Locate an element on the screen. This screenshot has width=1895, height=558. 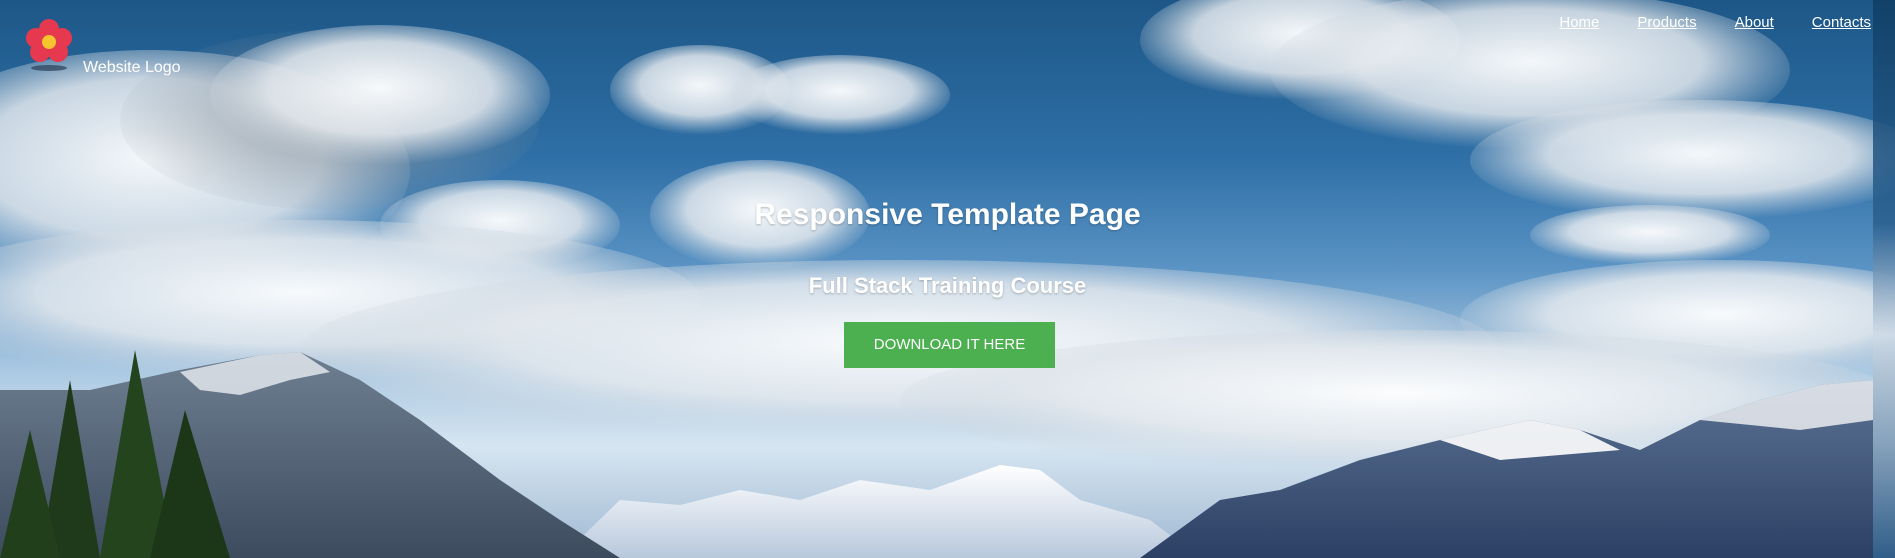
nav-about: About is located at coordinates (1754, 22).